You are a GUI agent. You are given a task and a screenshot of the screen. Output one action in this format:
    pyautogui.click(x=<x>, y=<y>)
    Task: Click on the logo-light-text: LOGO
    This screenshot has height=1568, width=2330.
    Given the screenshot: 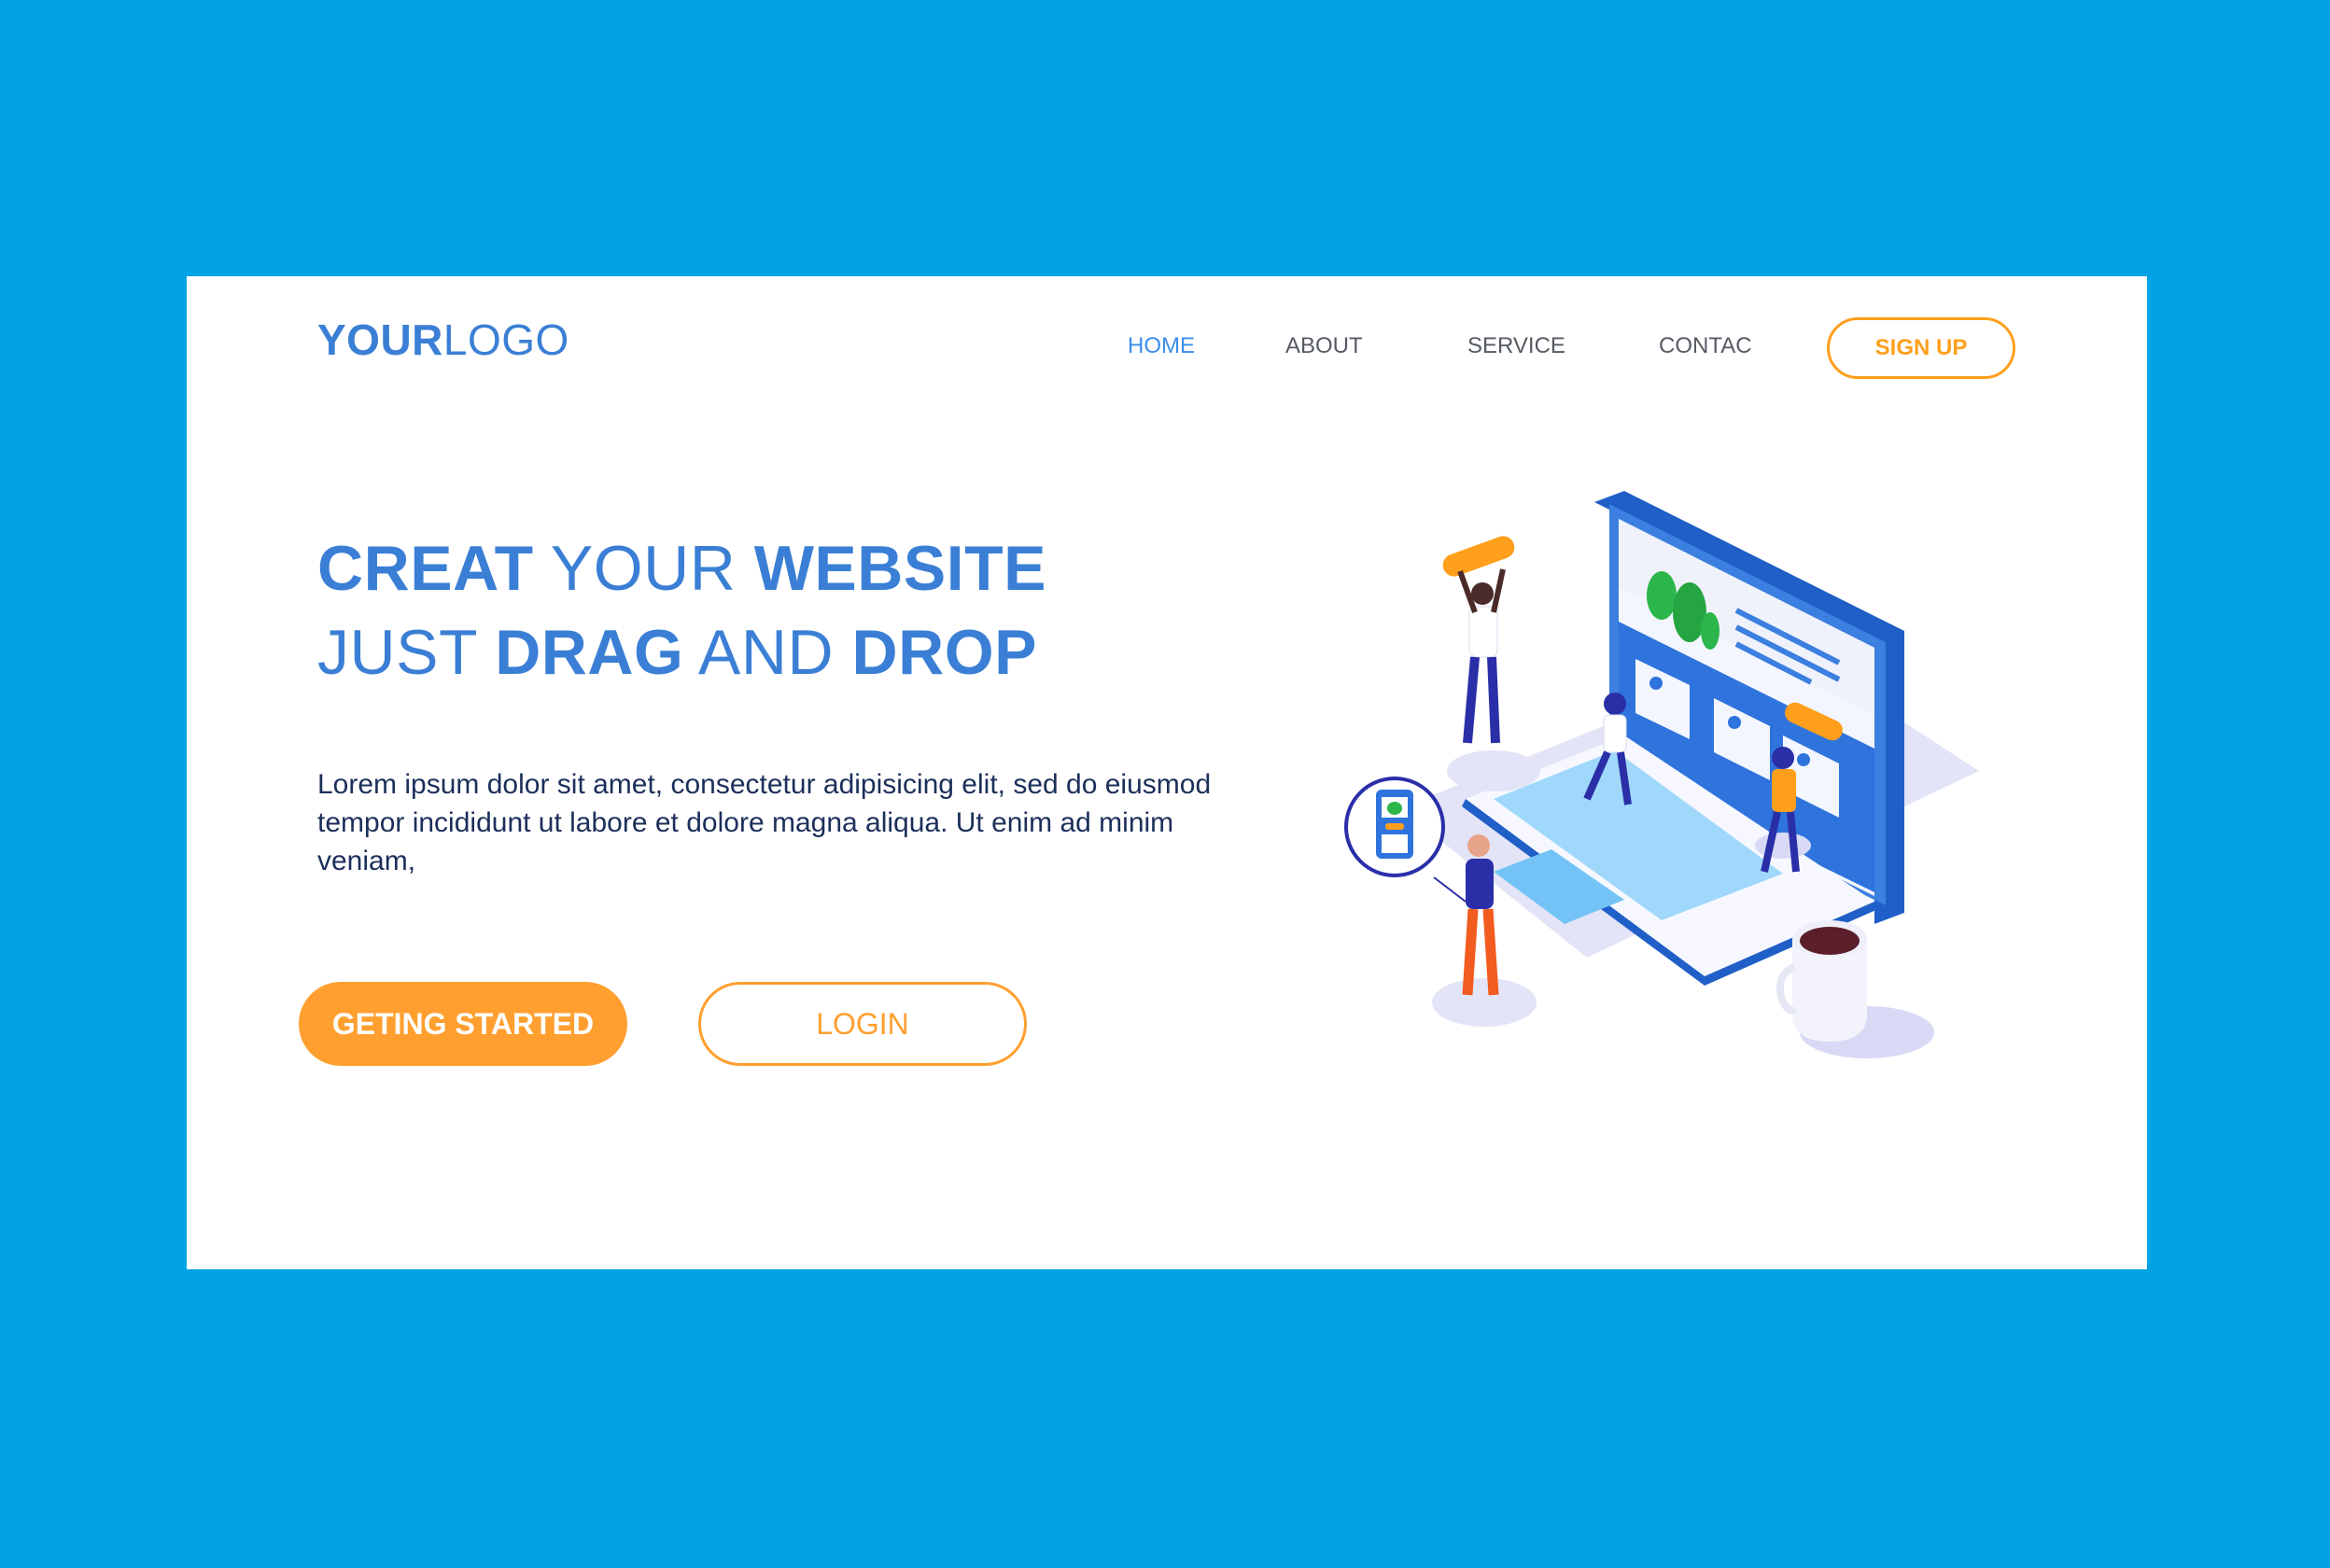 What is the action you would take?
    pyautogui.click(x=506, y=339)
    